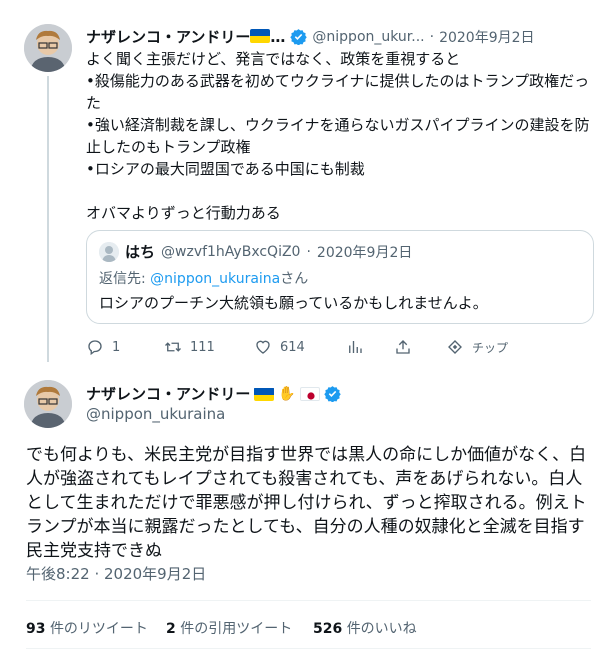  What do you see at coordinates (109, 251) in the screenshot?
I see `quoted-author-avatar` at bounding box center [109, 251].